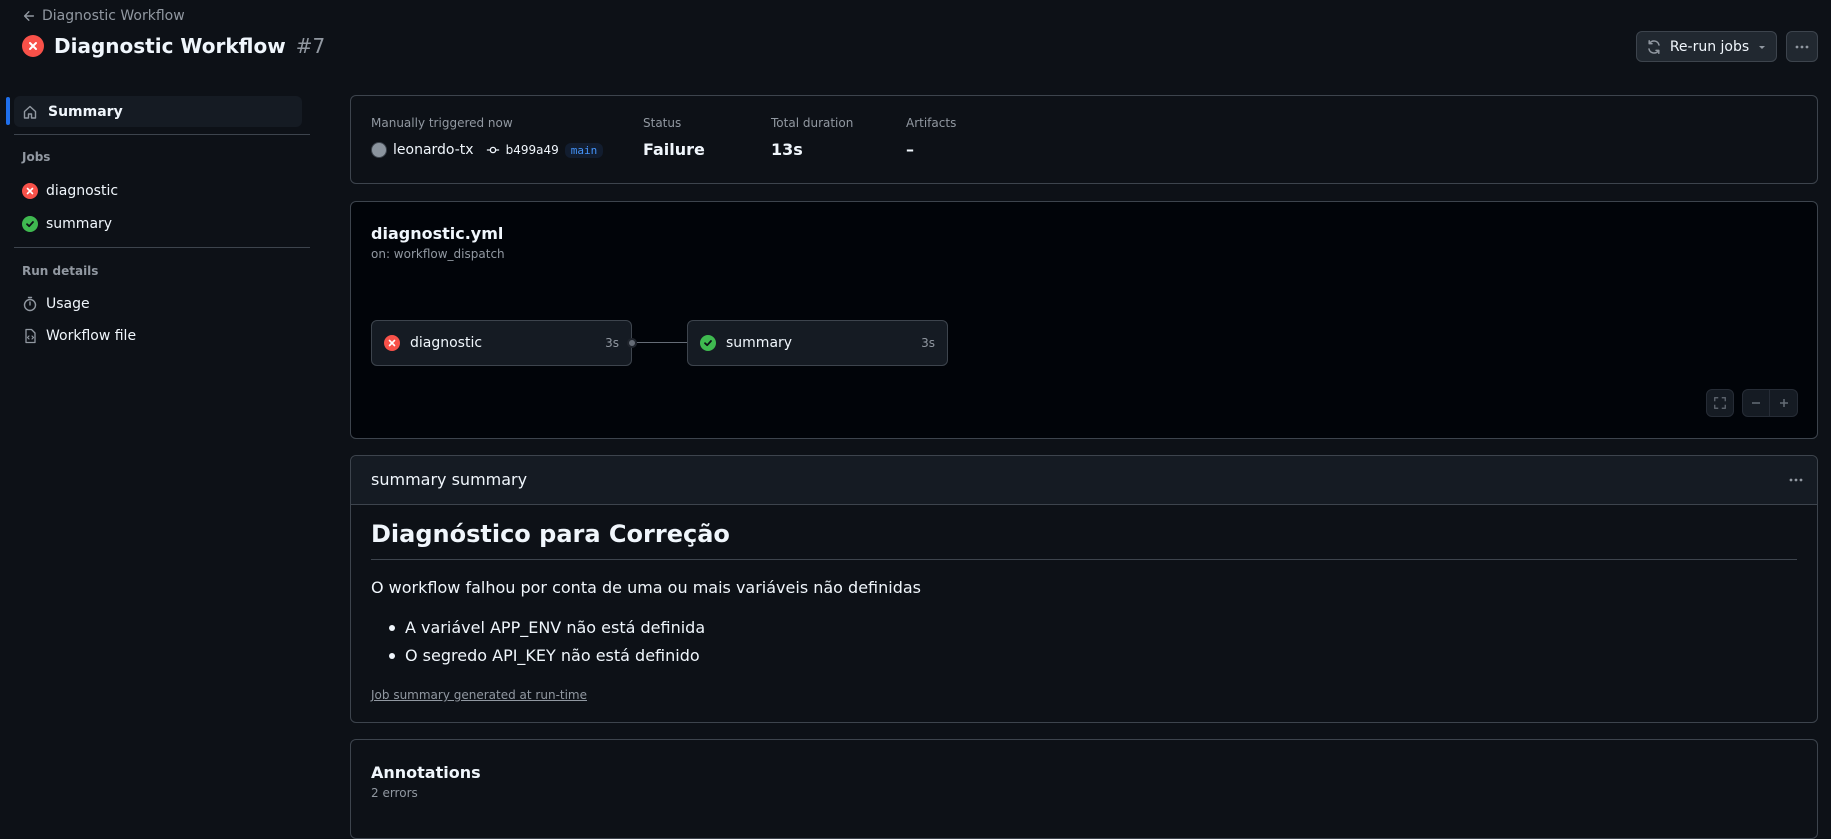  I want to click on back-link: Diagnostic Workflow, so click(103, 16).